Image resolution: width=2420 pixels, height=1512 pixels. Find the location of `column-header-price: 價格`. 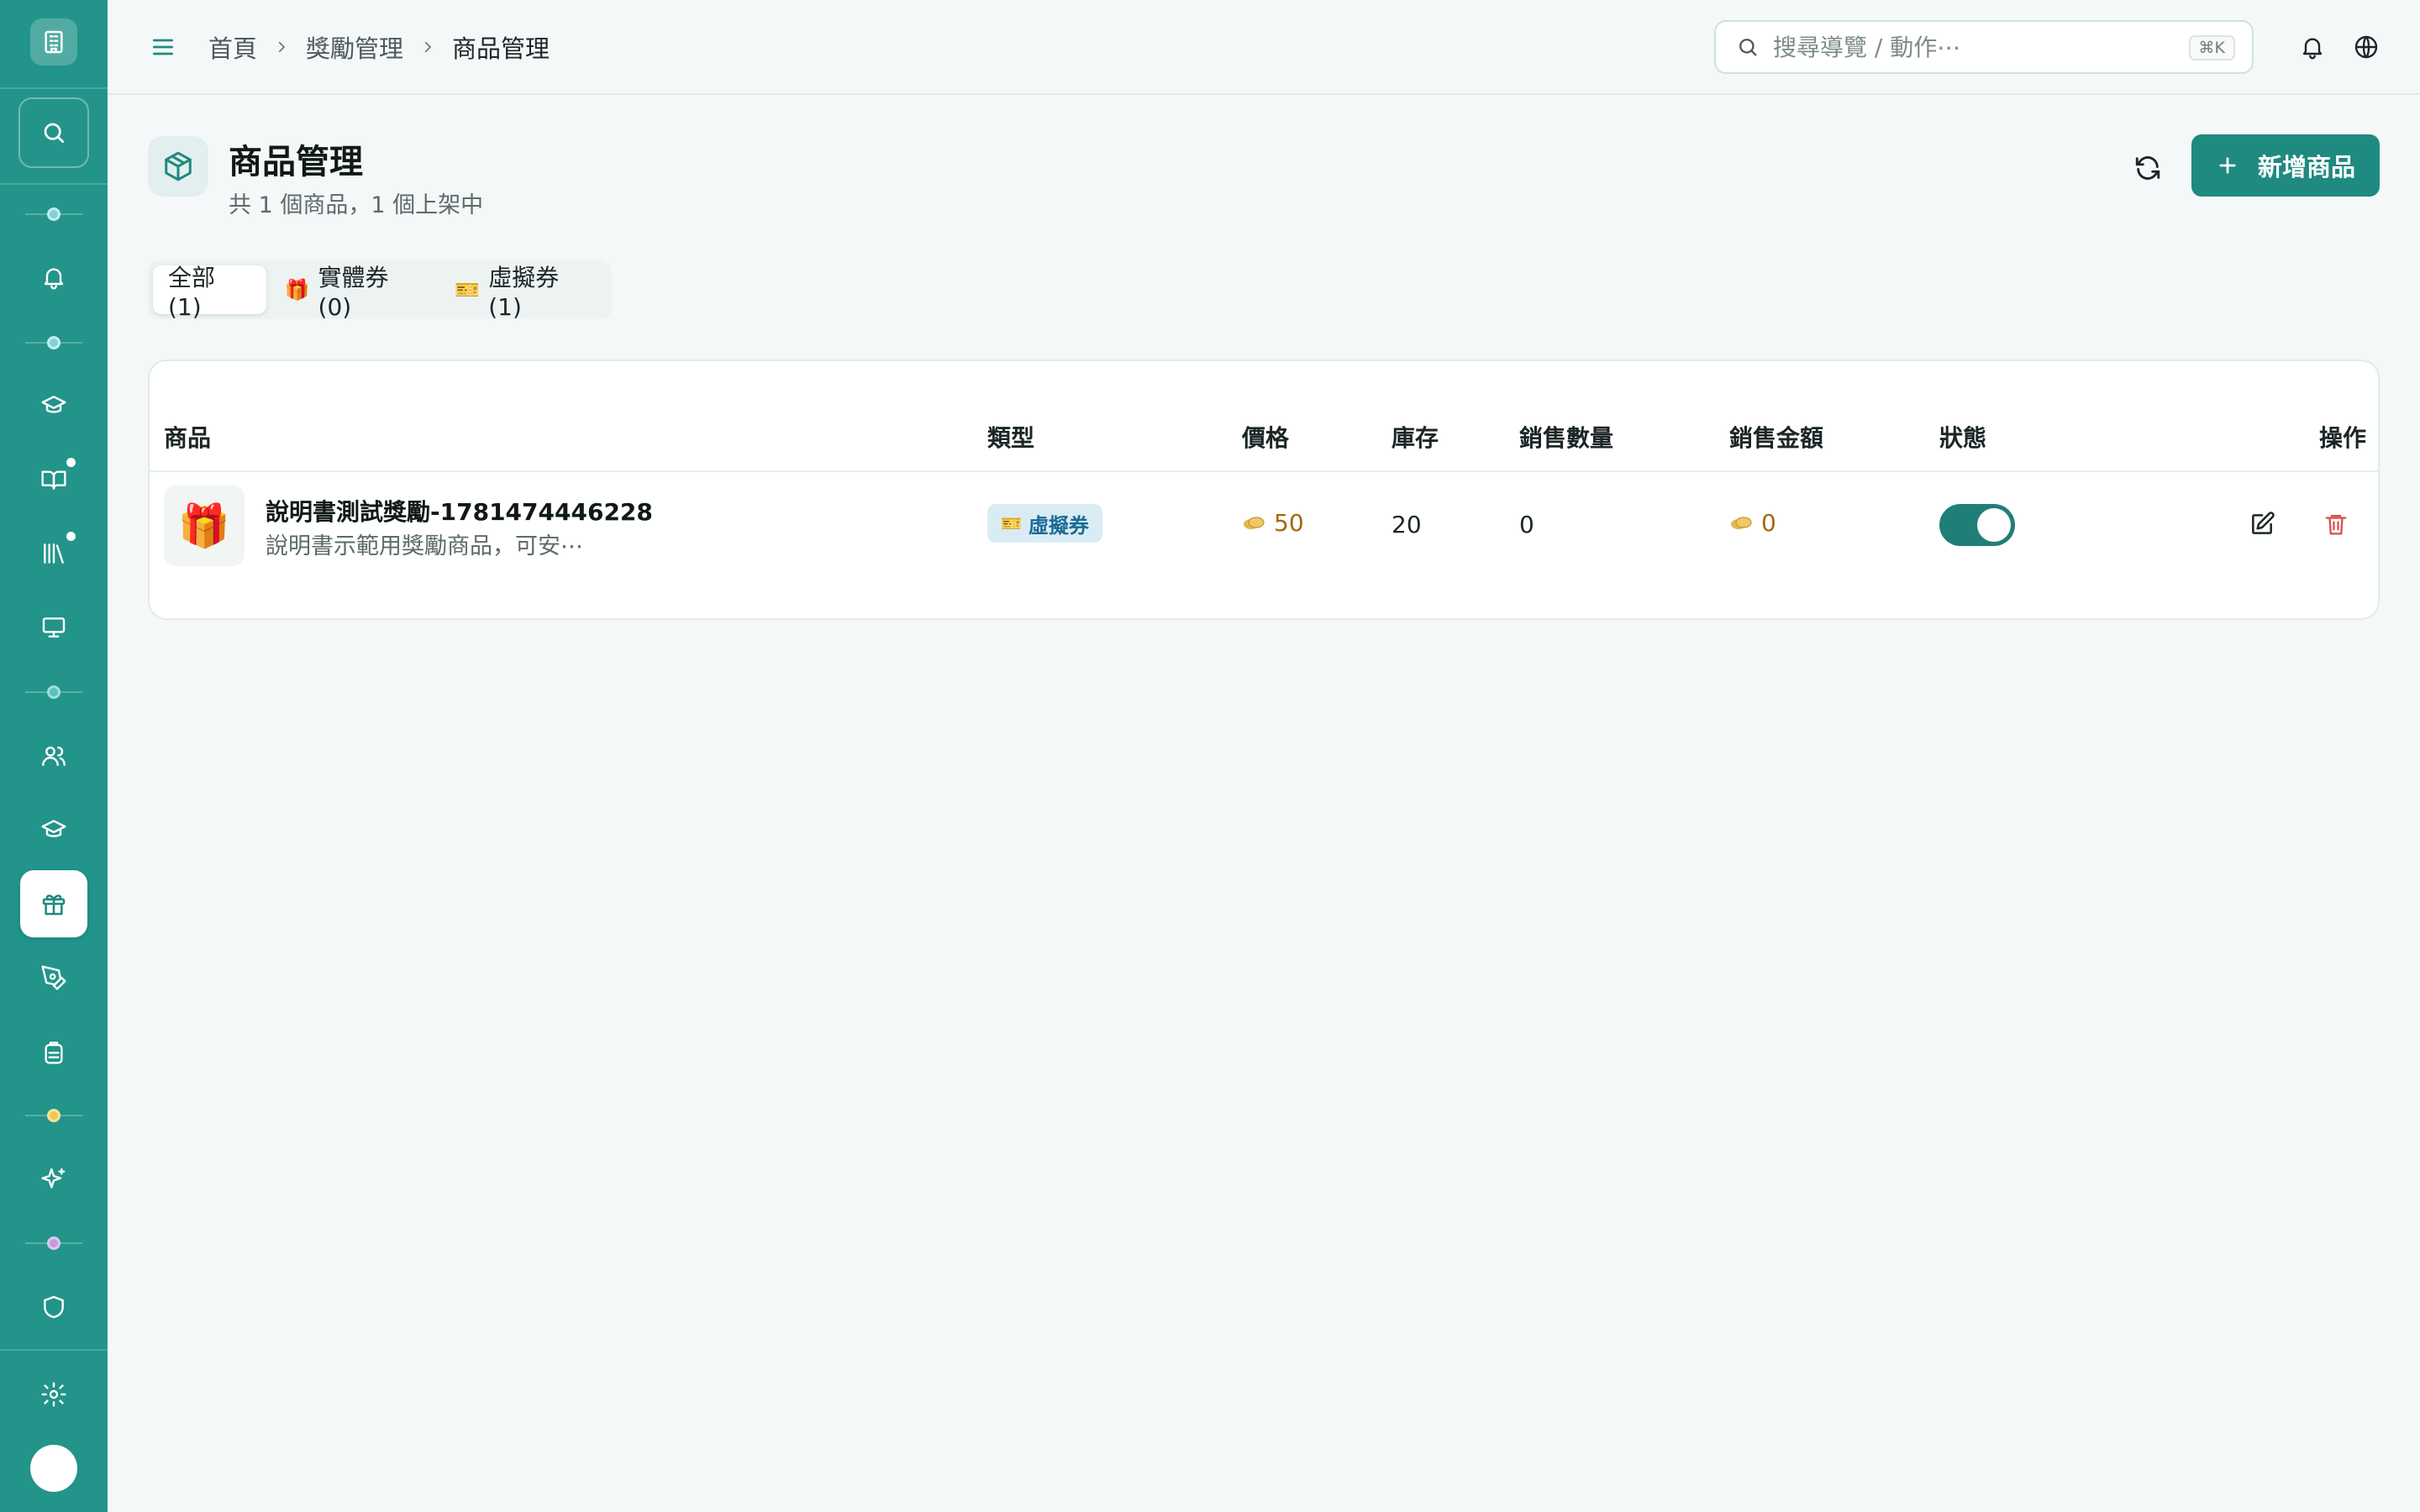

column-header-price: 價格 is located at coordinates (1266, 438).